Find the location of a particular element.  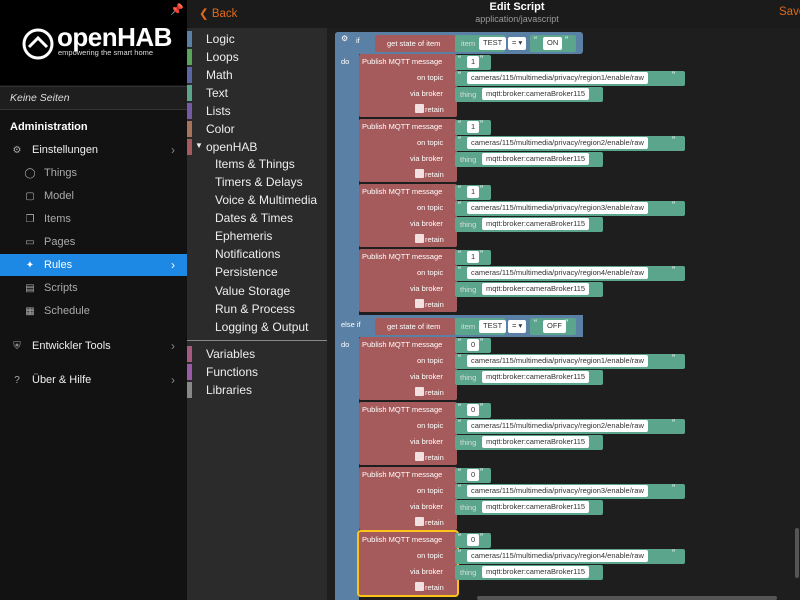

off-value-field: OFF is located at coordinates (554, 326).